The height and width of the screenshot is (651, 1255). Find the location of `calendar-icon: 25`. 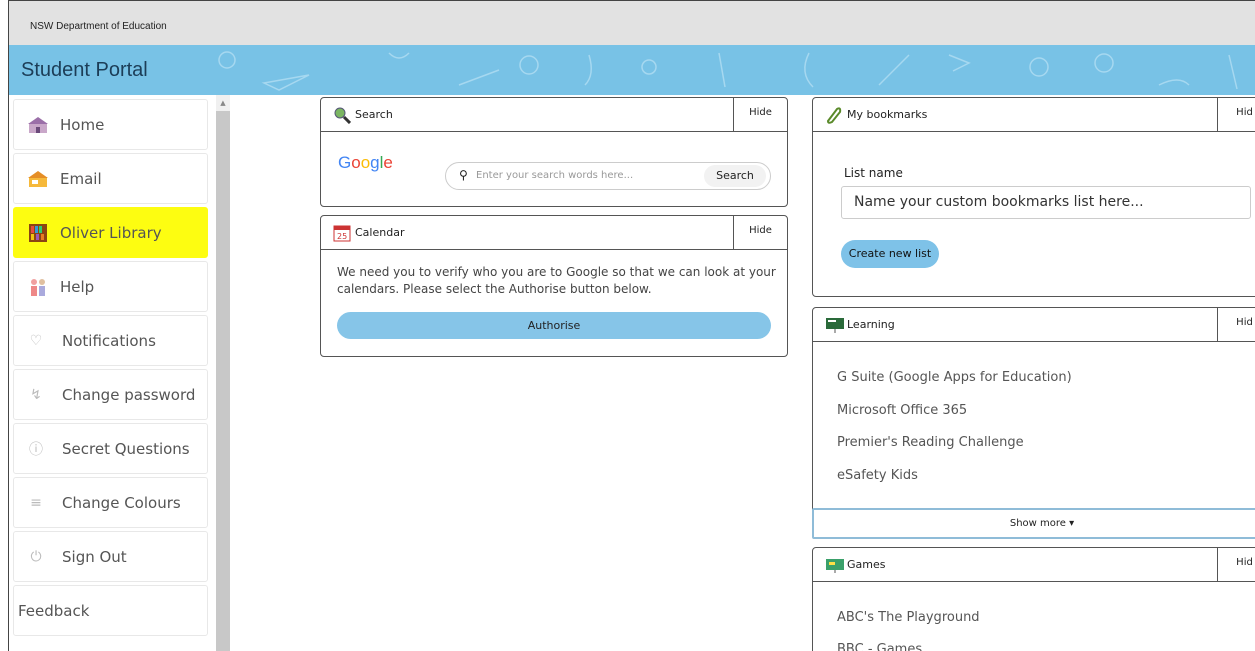

calendar-icon: 25 is located at coordinates (342, 233).